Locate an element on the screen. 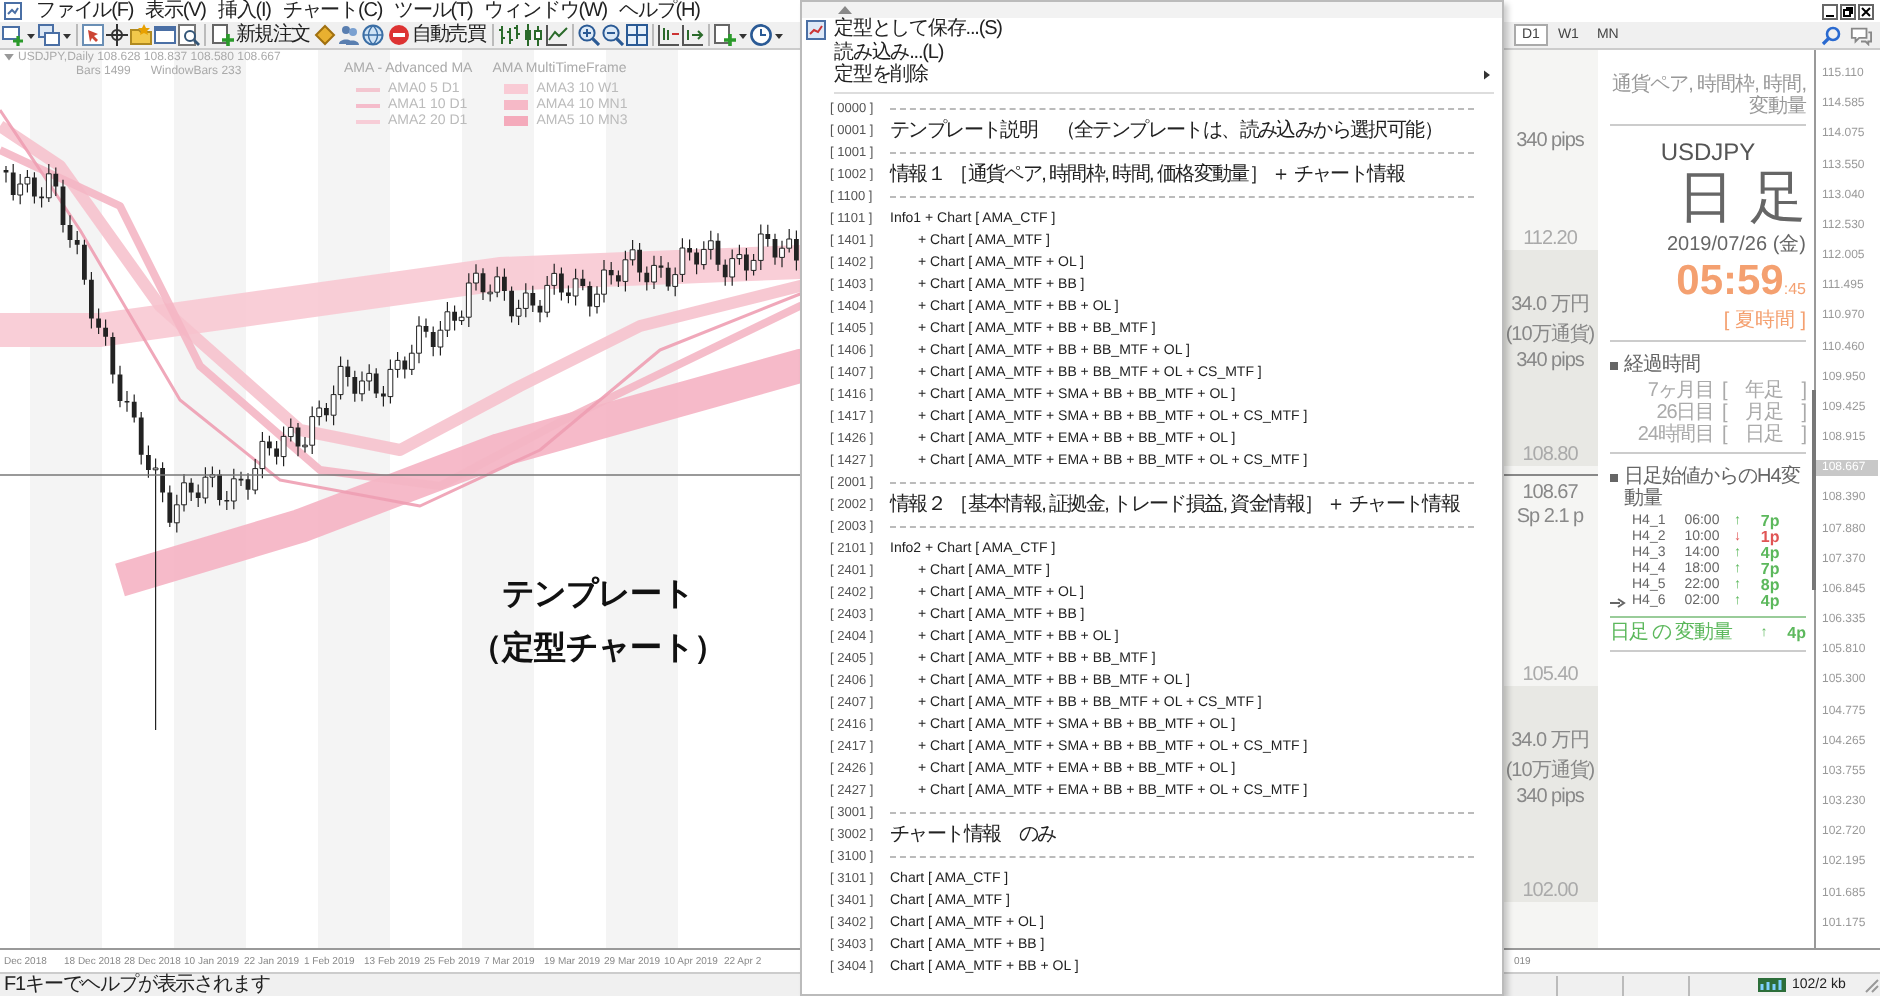 Image resolution: width=1880 pixels, height=996 pixels. line-chart-icon is located at coordinates (556, 35).